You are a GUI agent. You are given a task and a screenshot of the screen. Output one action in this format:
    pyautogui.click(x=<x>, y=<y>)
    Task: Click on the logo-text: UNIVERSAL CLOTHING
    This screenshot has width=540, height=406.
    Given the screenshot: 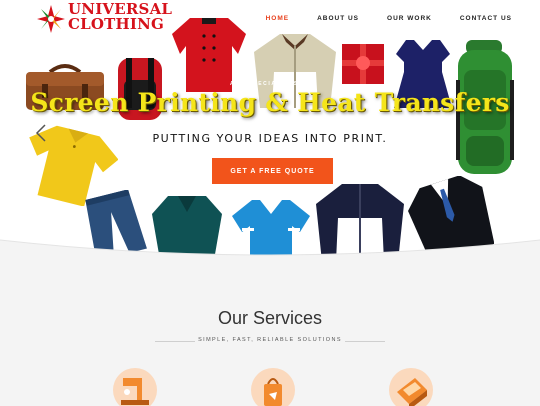 What is the action you would take?
    pyautogui.click(x=120, y=17)
    